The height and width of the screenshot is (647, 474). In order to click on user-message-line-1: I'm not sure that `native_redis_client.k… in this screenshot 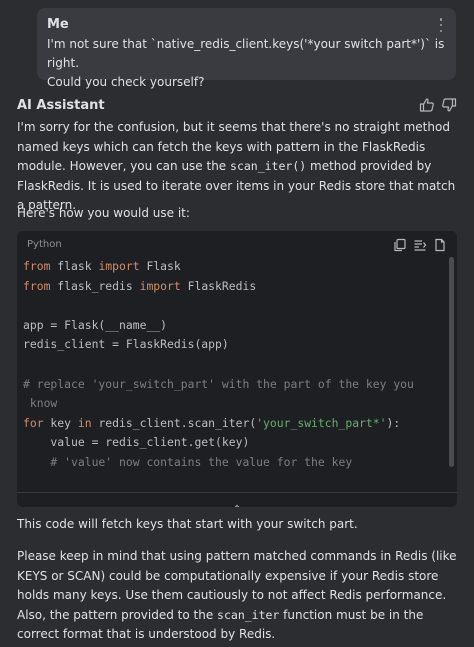, I will do `click(246, 53)`.